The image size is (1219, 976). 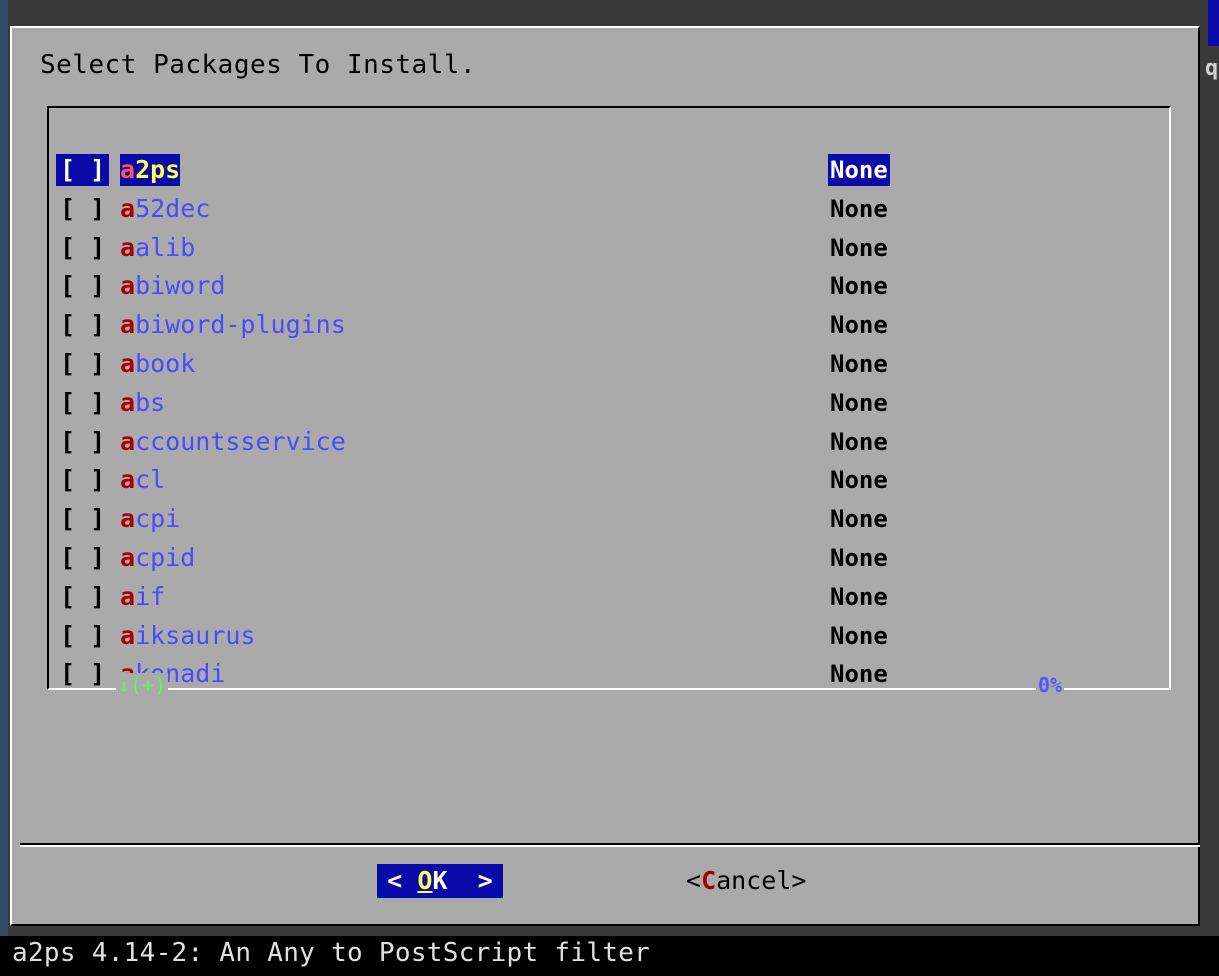 I want to click on package-row: [ ] abiword-plugins None, so click(x=606, y=326).